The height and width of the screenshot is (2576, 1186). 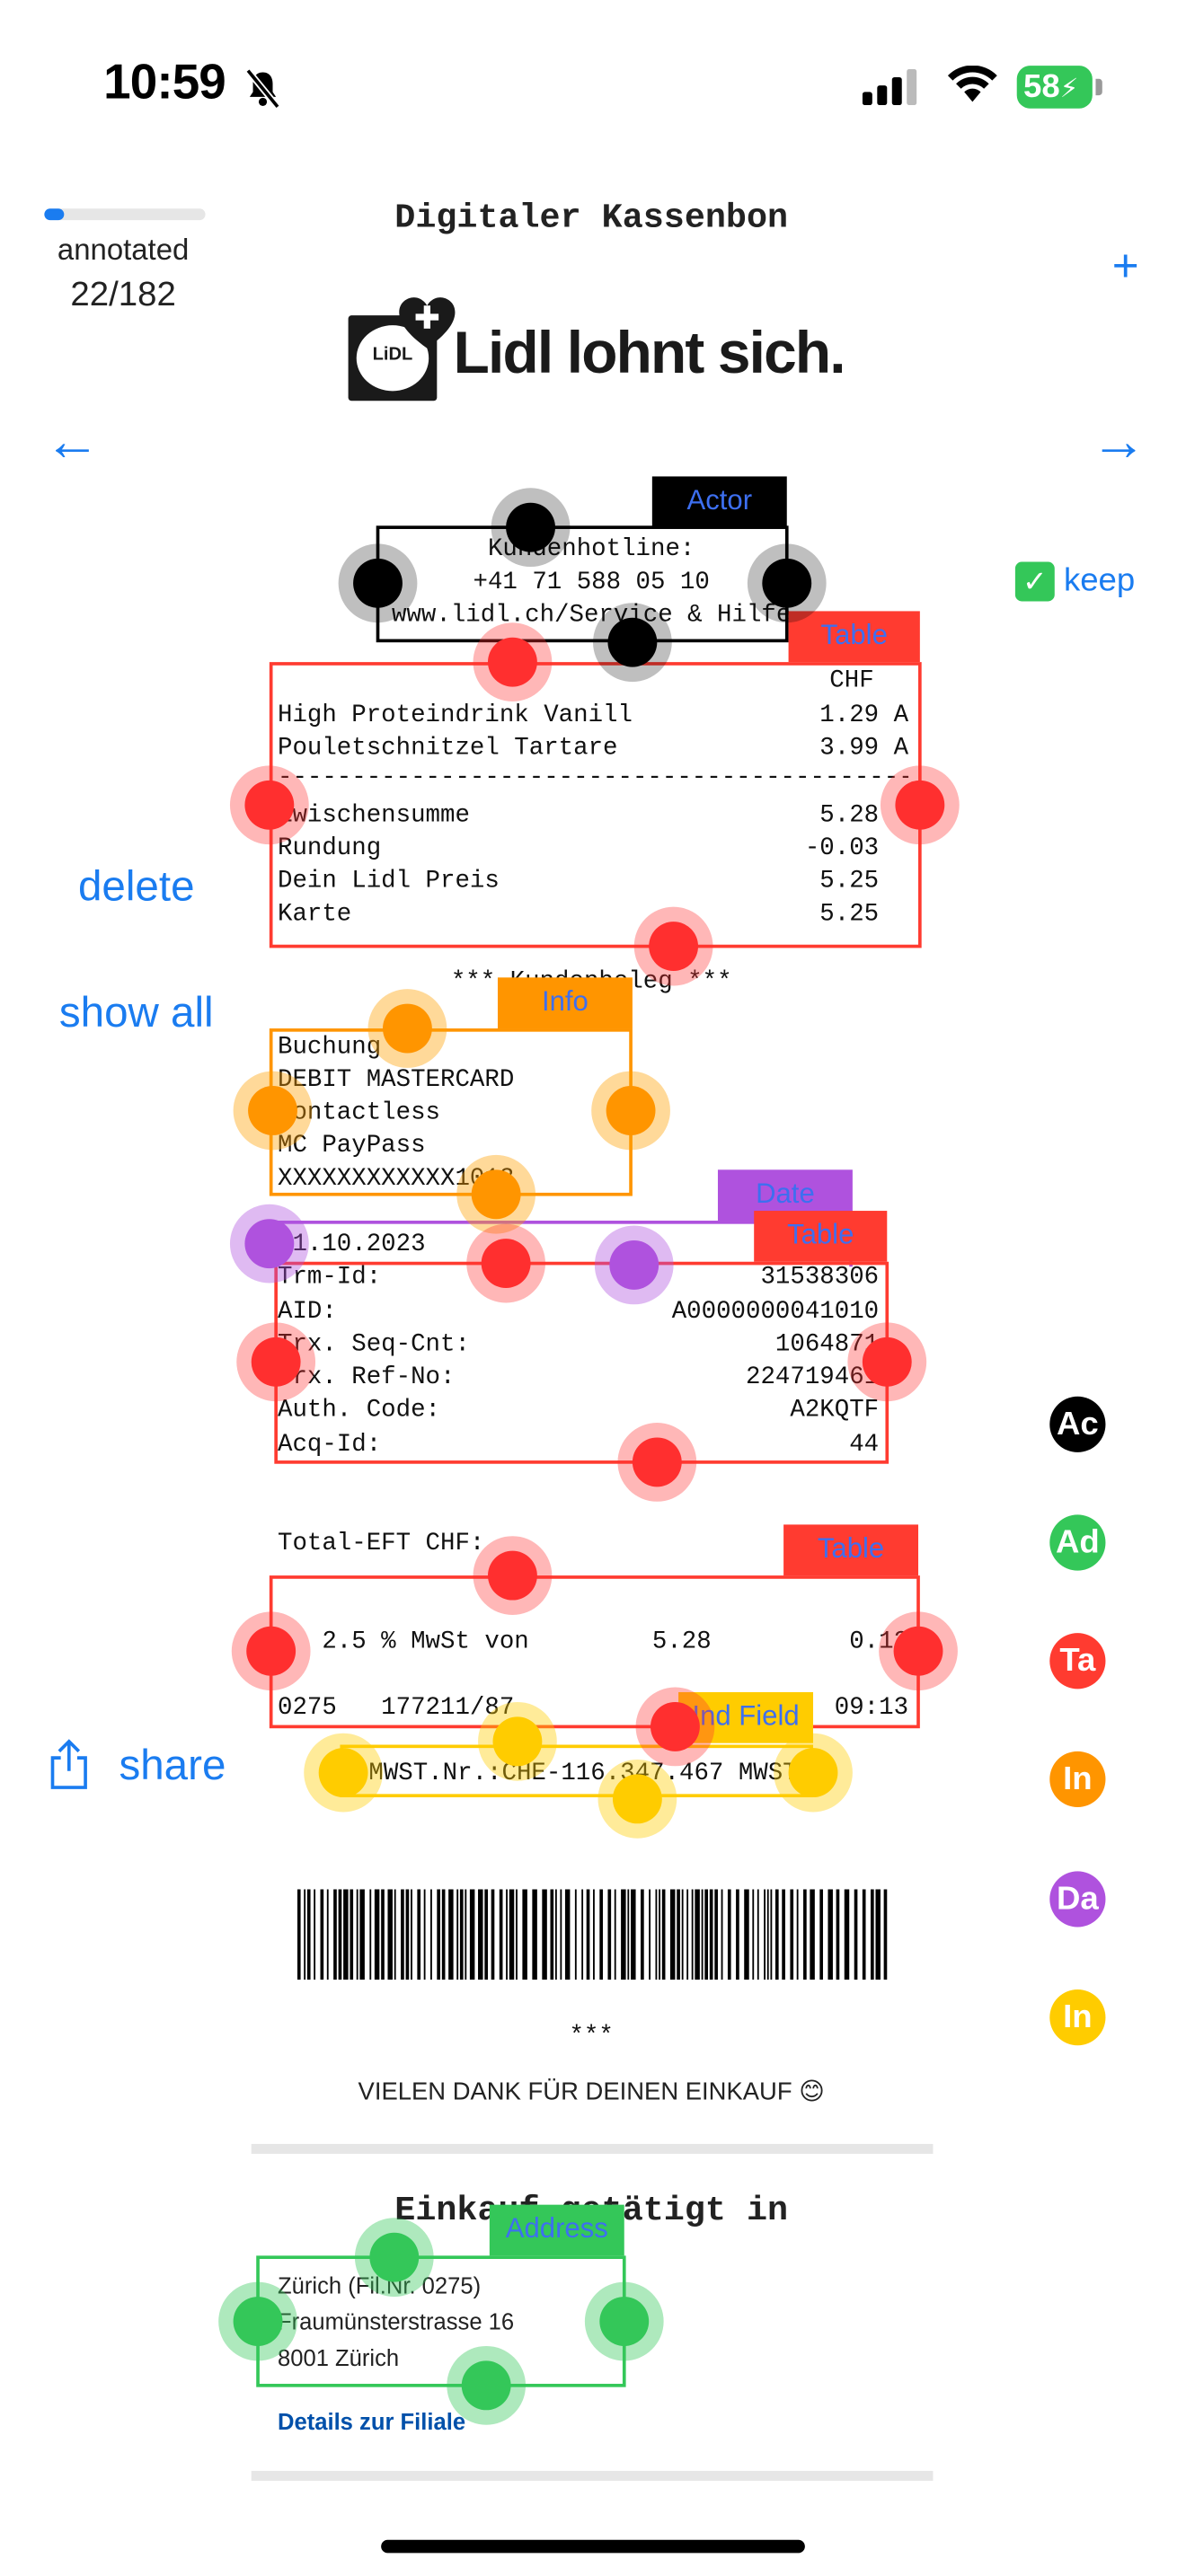 I want to click on annotation-label-info: Info, so click(x=565, y=1003).